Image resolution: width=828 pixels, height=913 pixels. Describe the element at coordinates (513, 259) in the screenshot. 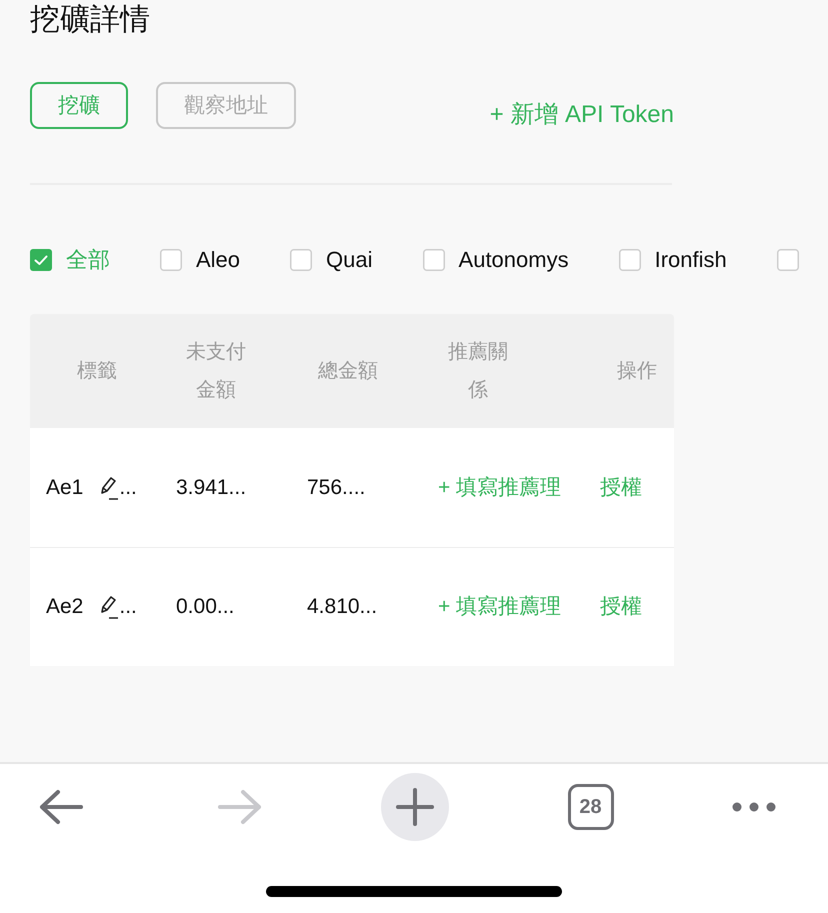

I see `filter-label: Autonomys` at that location.